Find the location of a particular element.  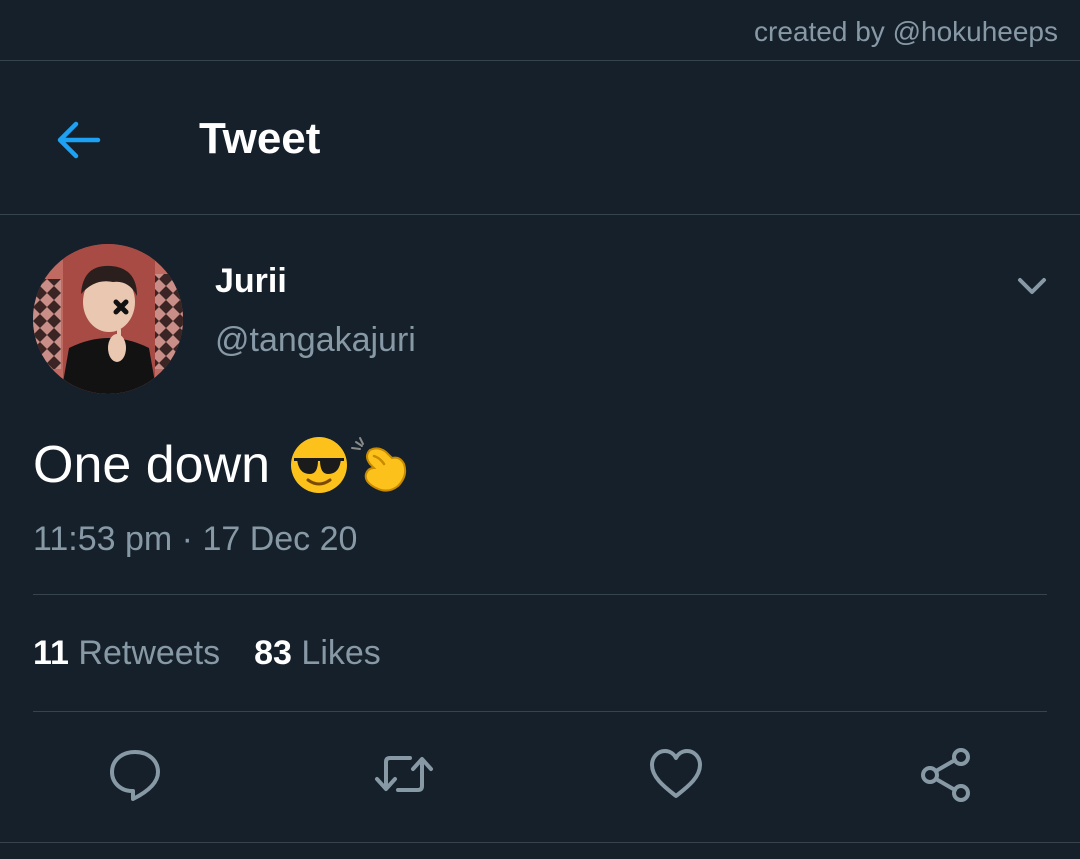

retweet-icon is located at coordinates (404, 774).